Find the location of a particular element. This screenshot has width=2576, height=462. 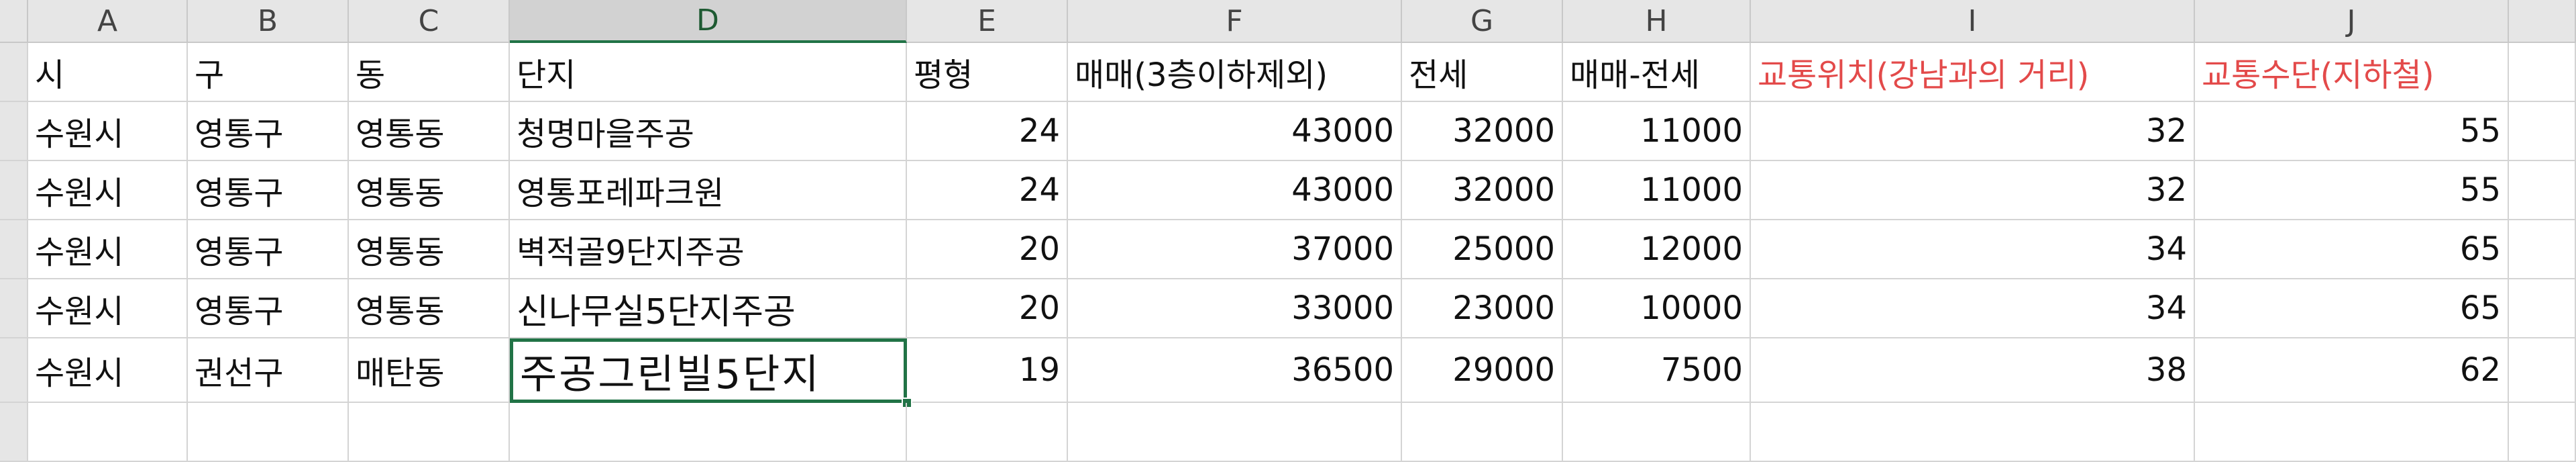

column-header-f: F is located at coordinates (1235, 21).